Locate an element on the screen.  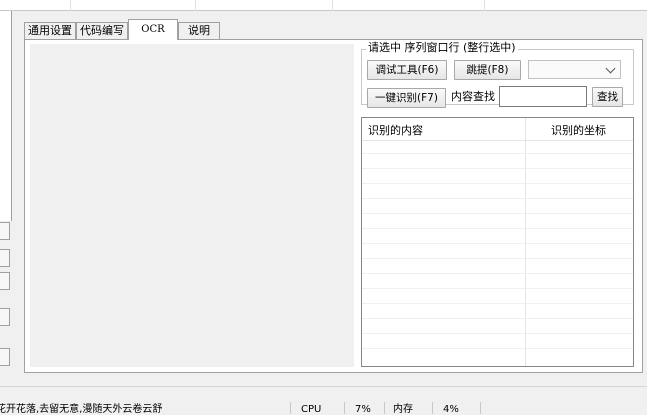
memory-value: 4% is located at coordinates (451, 409).